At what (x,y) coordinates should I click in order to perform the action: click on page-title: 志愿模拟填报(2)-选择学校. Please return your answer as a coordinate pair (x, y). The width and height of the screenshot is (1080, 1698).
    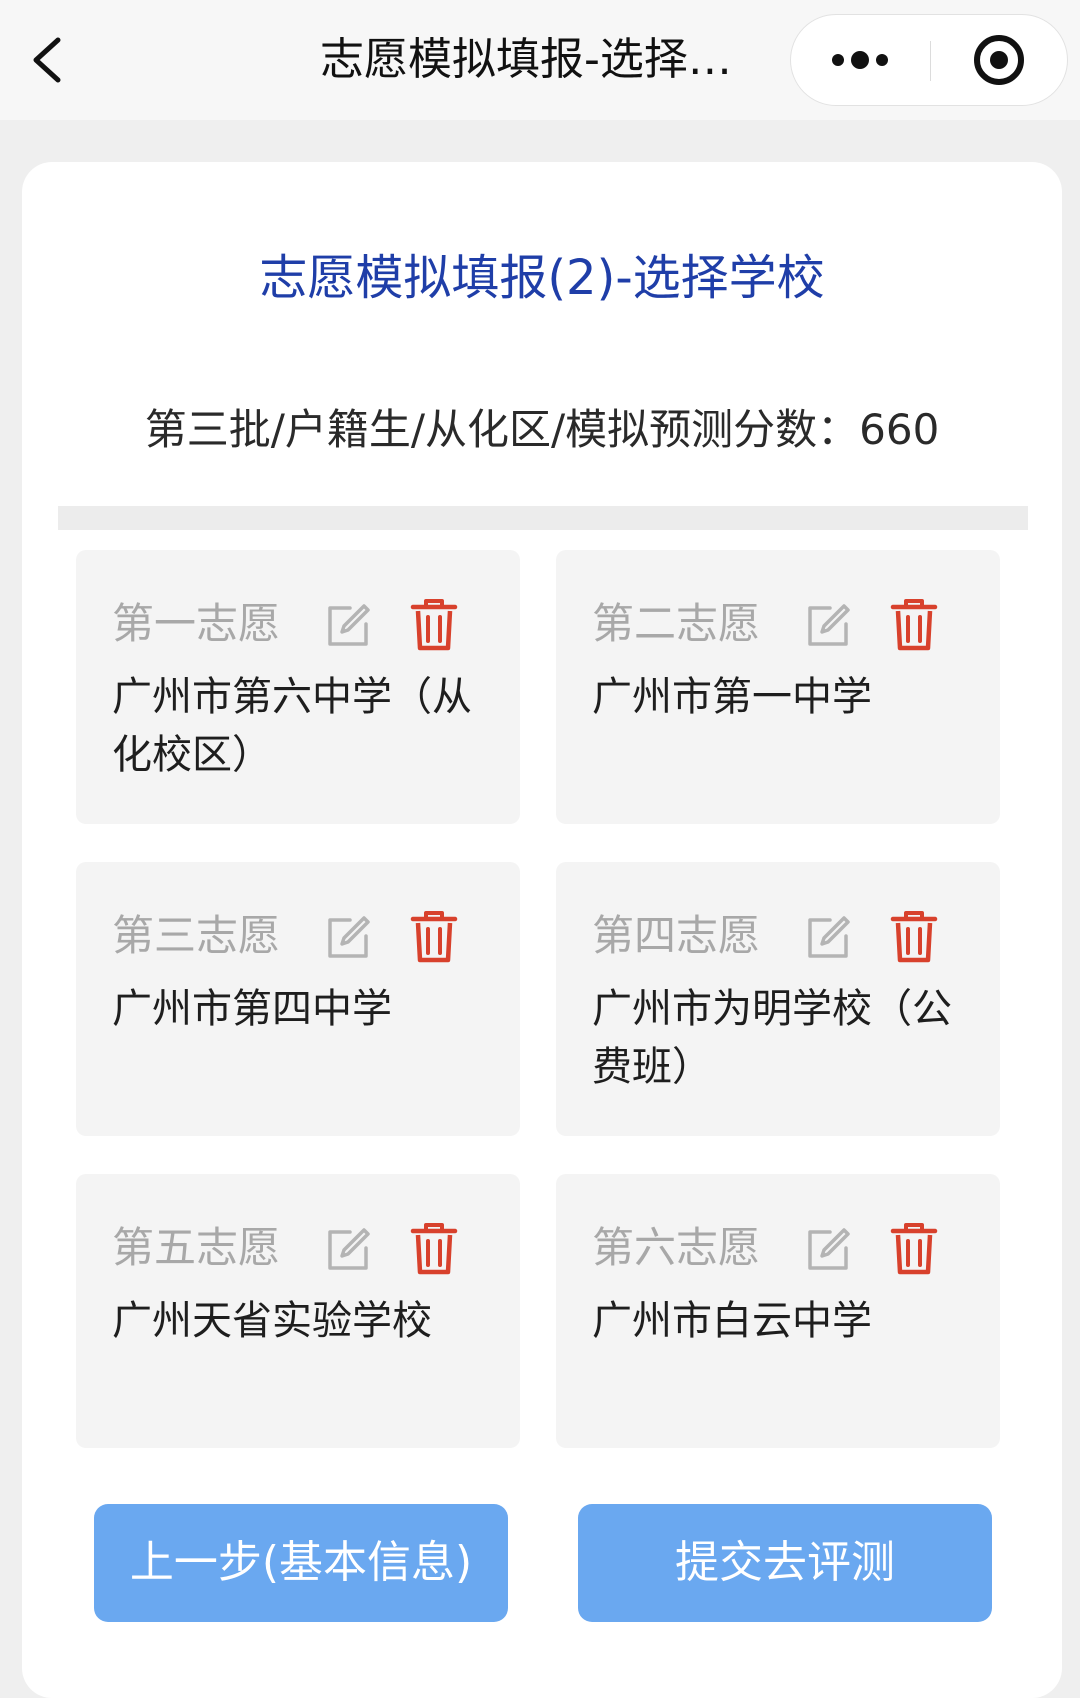
    Looking at the image, I should click on (542, 278).